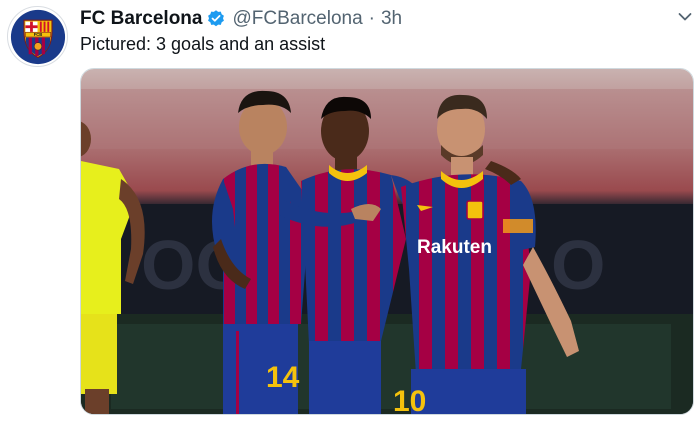  Describe the element at coordinates (454, 247) in the screenshot. I see `shirt-sponsor: Rakuten` at that location.